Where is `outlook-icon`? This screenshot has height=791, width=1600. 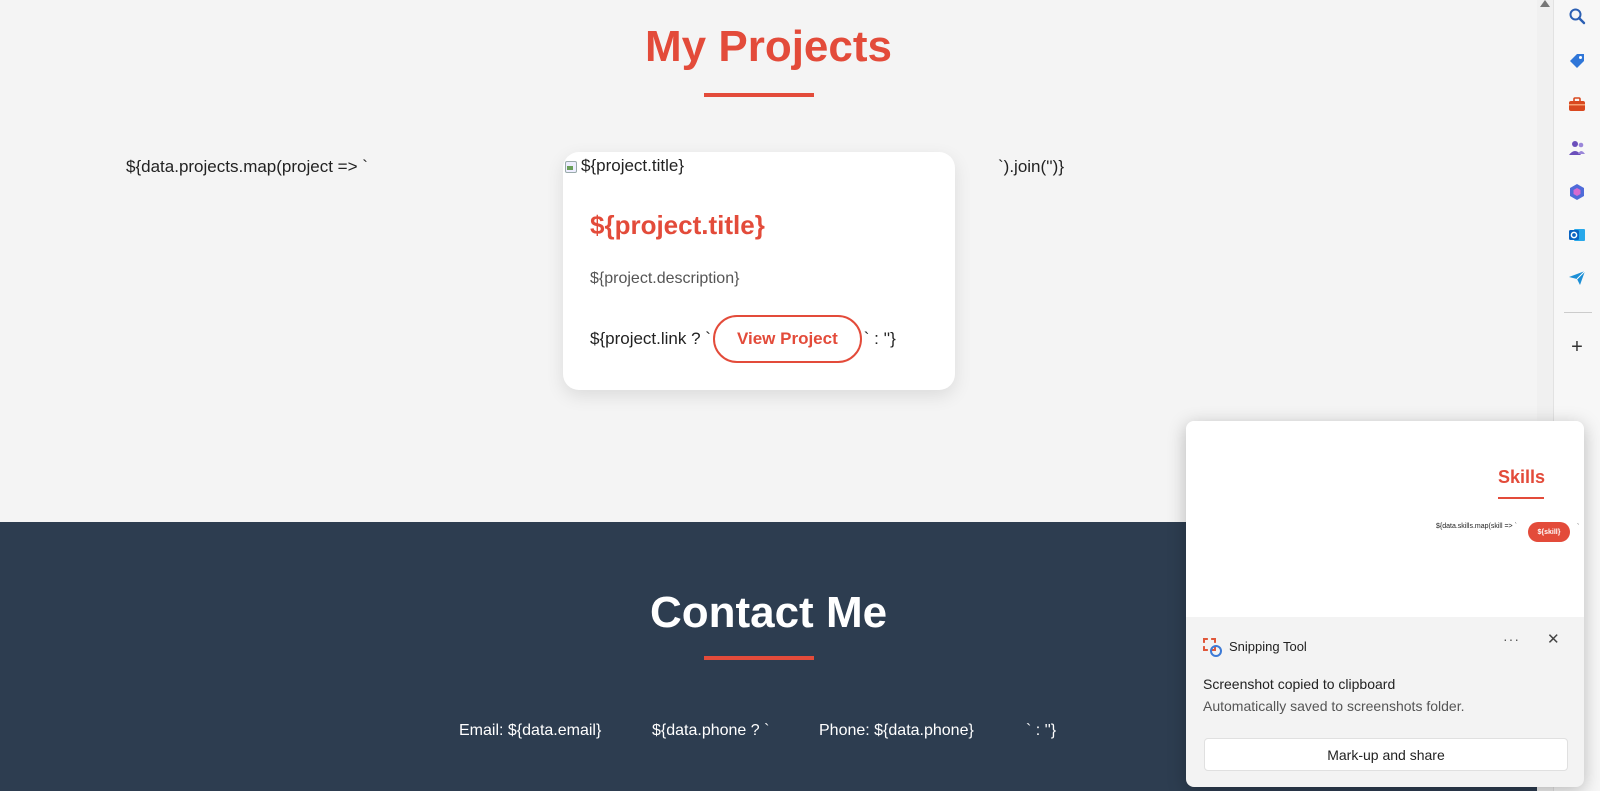
outlook-icon is located at coordinates (1577, 235).